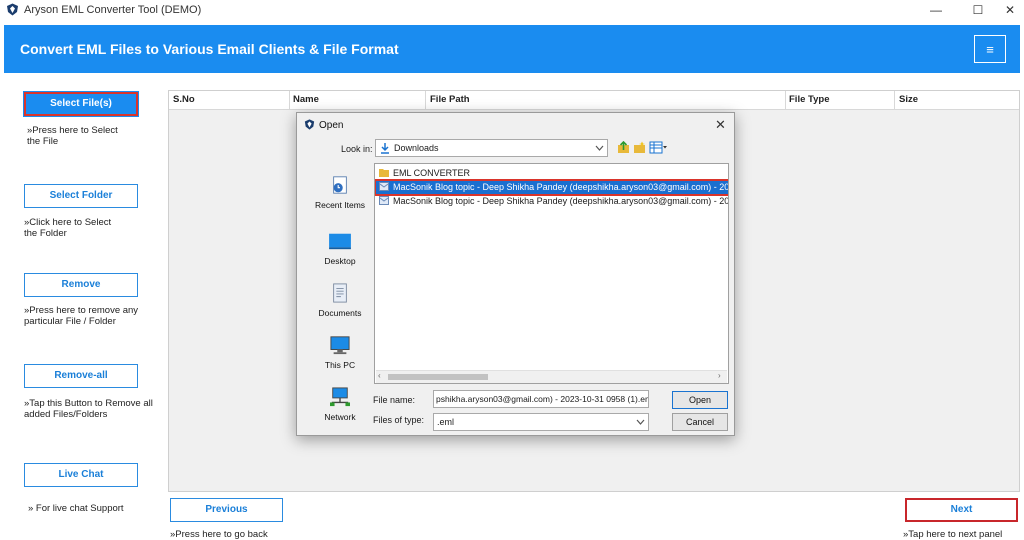  Describe the element at coordinates (394, 400) in the screenshot. I see `file-name-label: File name:` at that location.